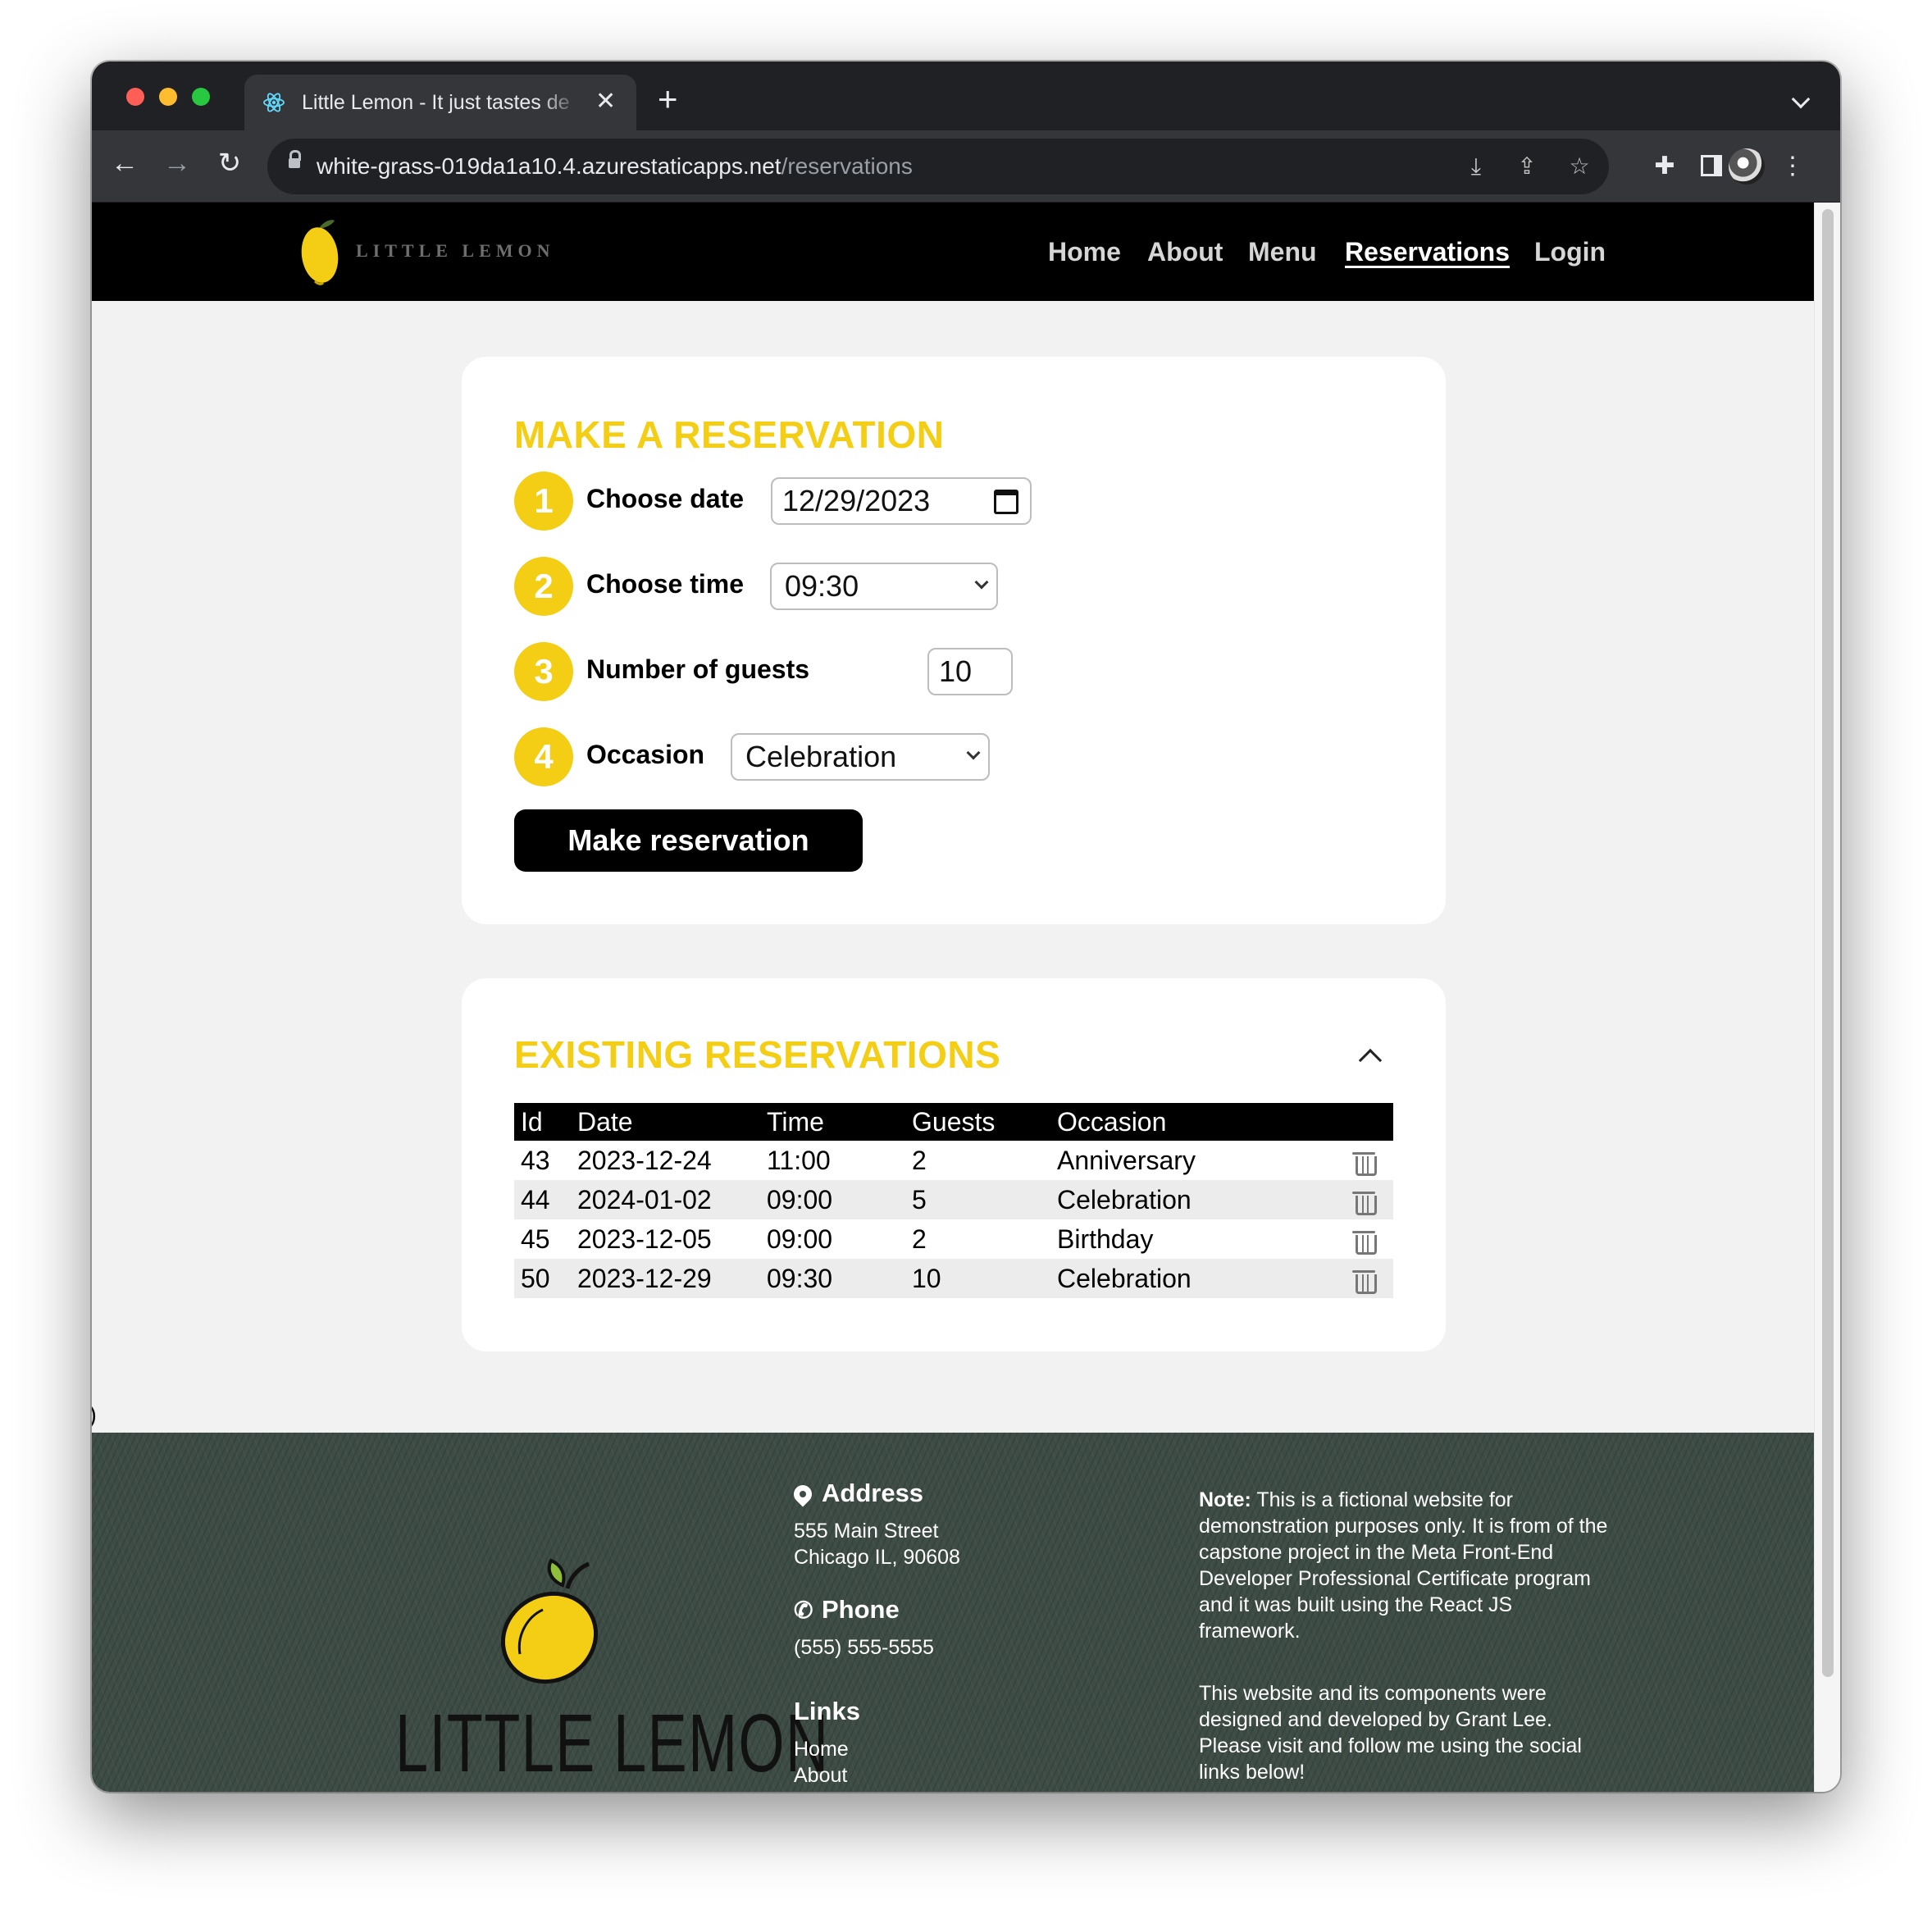 The height and width of the screenshot is (1914, 1932). I want to click on profile-avatar, so click(1747, 166).